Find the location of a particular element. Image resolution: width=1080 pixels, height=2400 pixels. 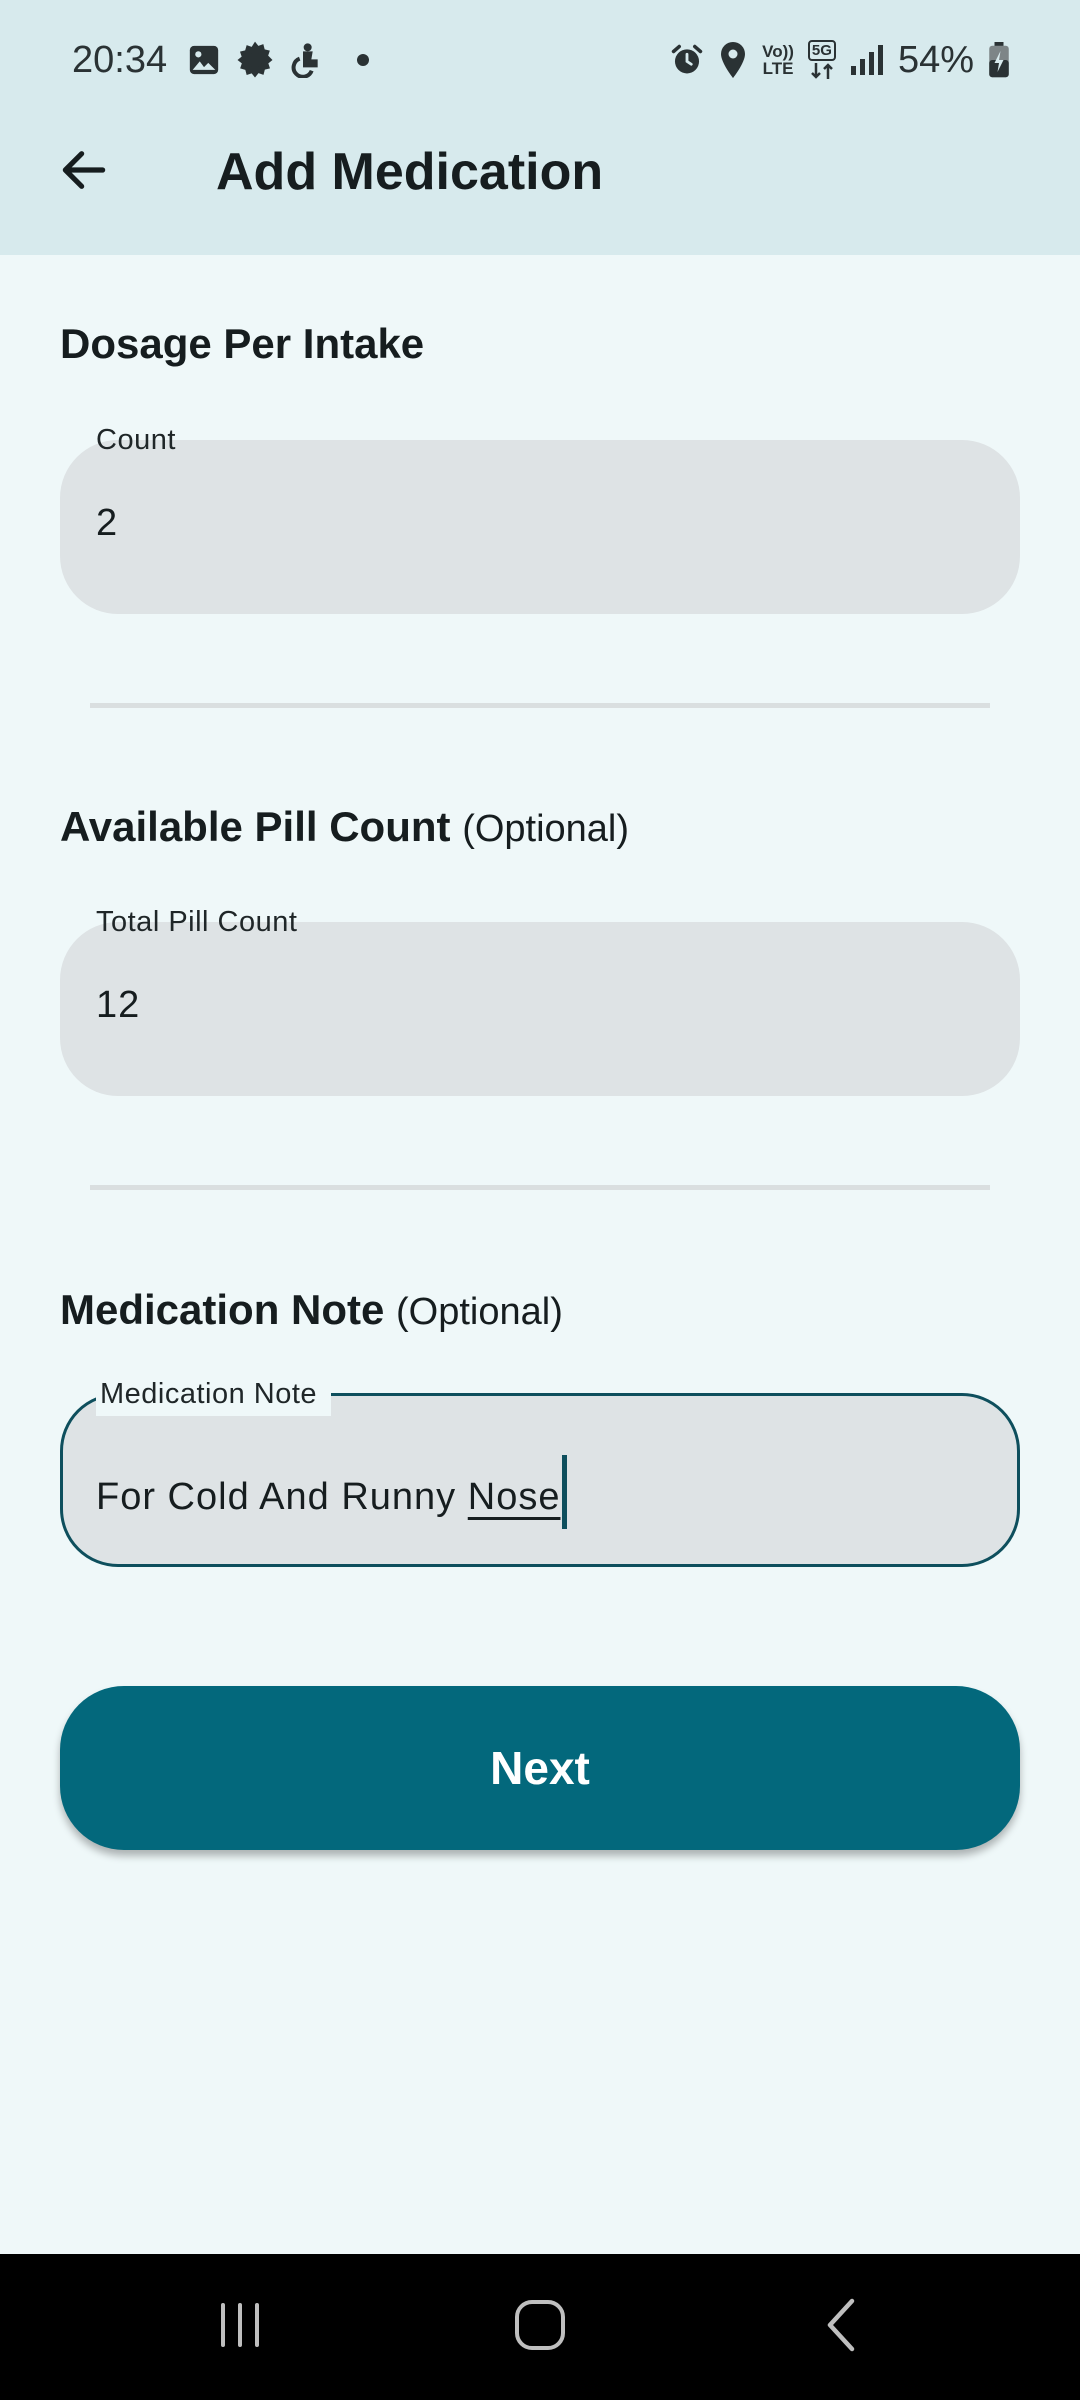

nav-back-icon is located at coordinates (842, 2327).